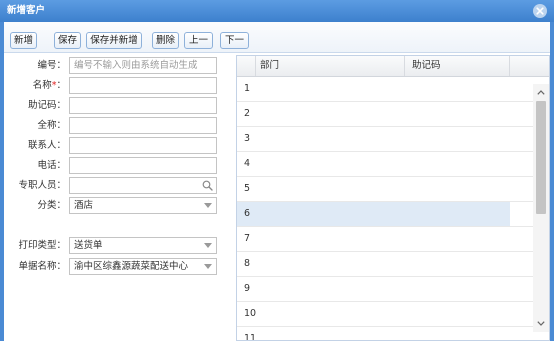  Describe the element at coordinates (46, 105) in the screenshot. I see `mnemonic-label: 助记码：` at that location.